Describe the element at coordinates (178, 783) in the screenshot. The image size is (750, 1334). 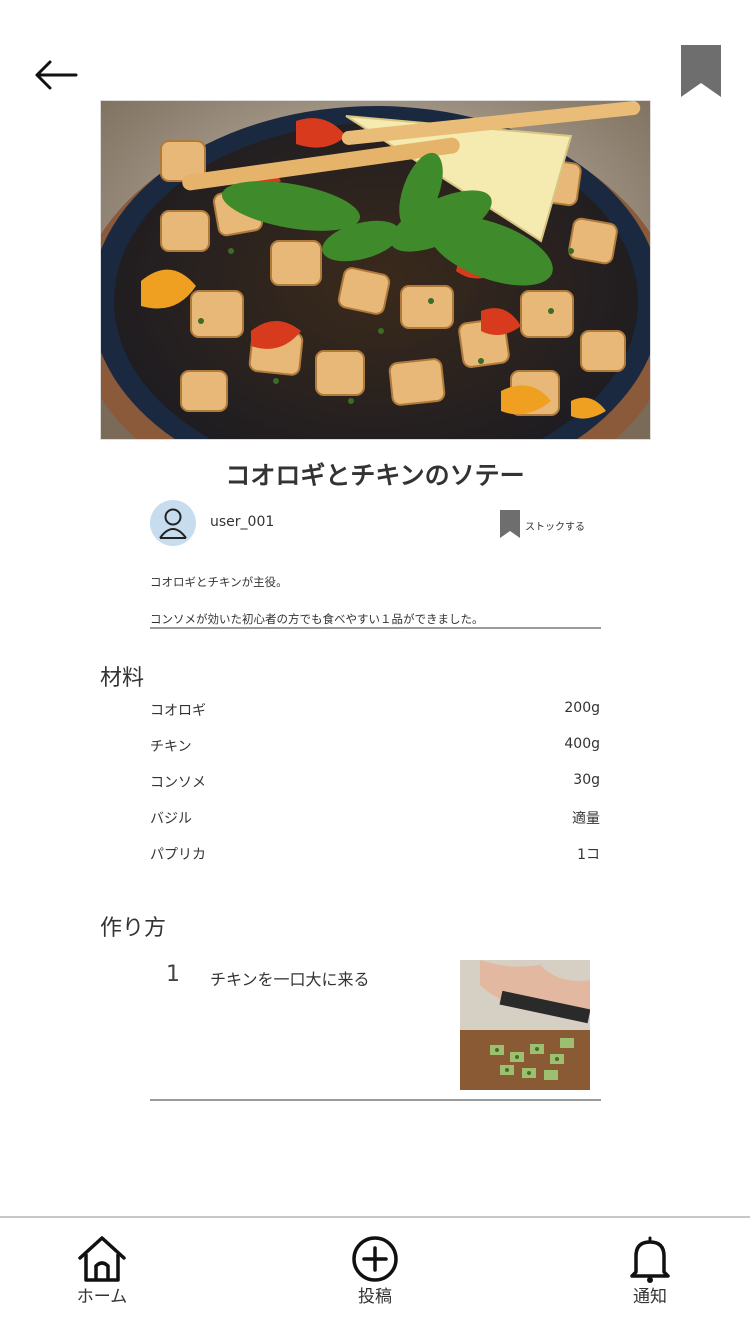
I see `ingredient-name: コンソメ` at that location.